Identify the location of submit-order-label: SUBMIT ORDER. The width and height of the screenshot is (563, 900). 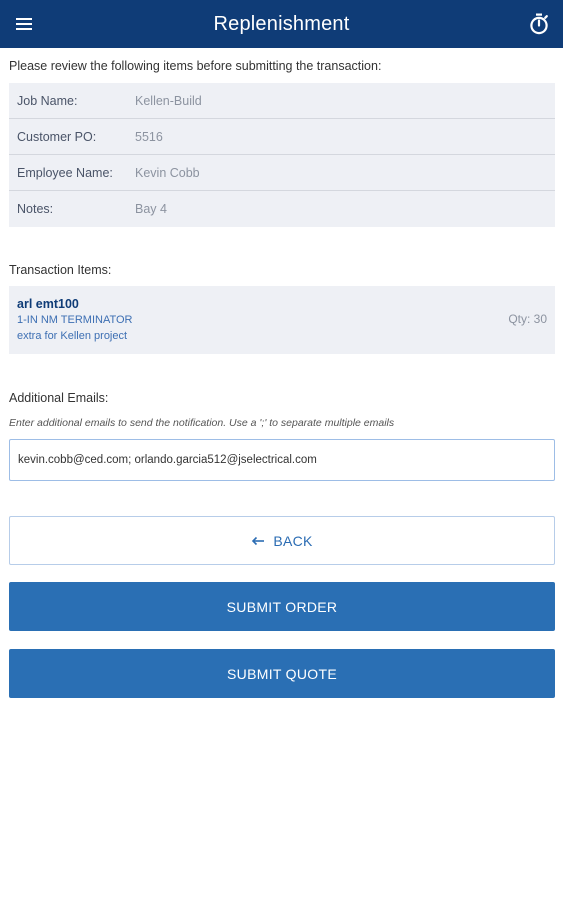
(282, 606).